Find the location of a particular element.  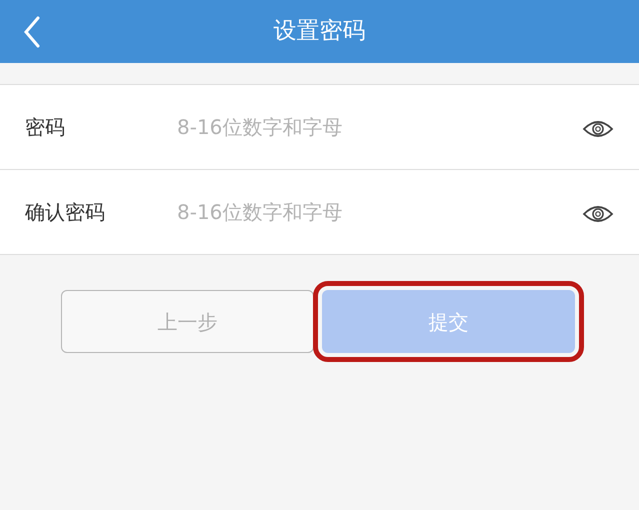

field-label: 确认密码 is located at coordinates (65, 212).